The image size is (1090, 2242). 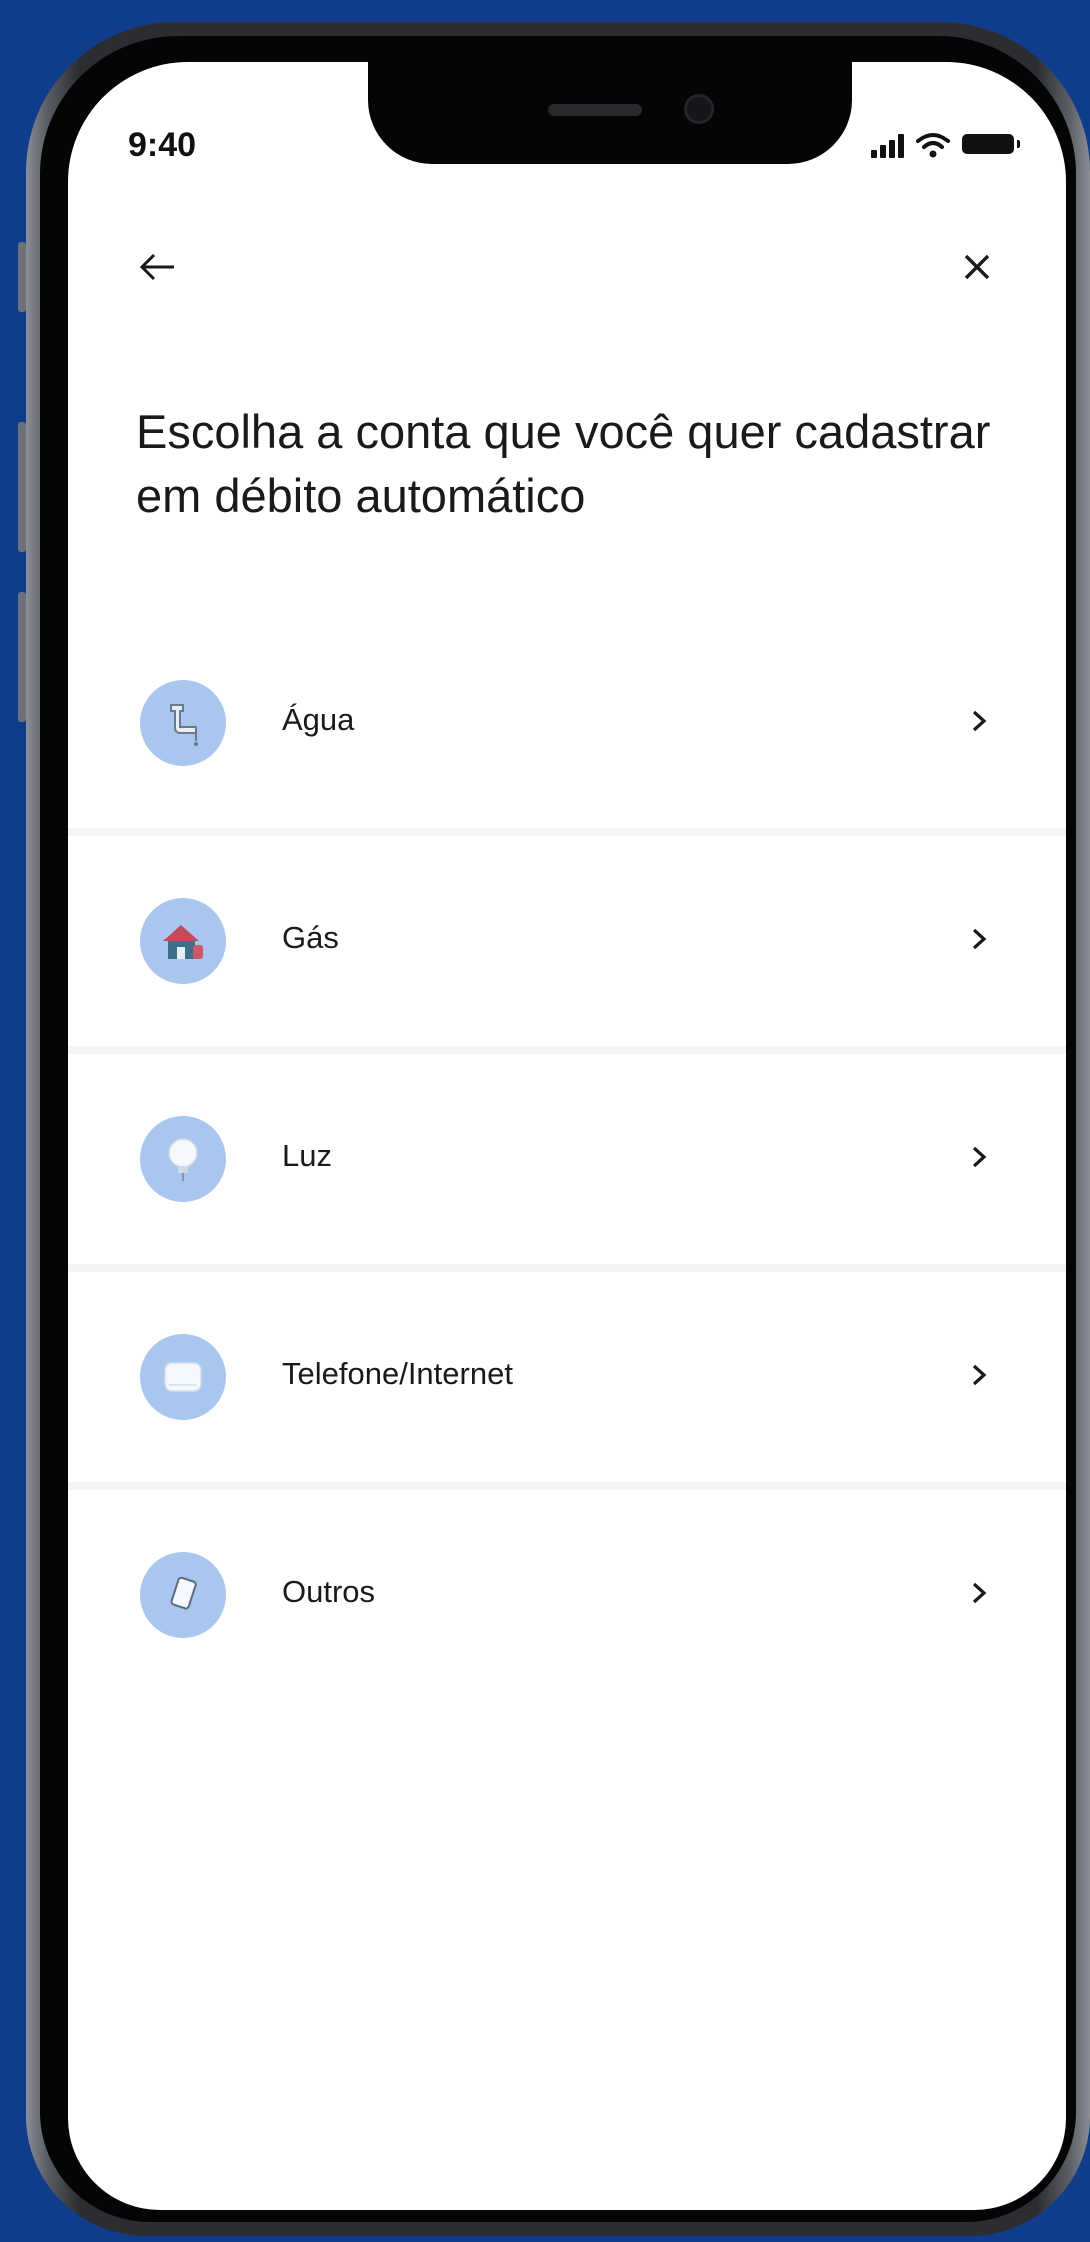 I want to click on router-icon, so click(x=183, y=1377).